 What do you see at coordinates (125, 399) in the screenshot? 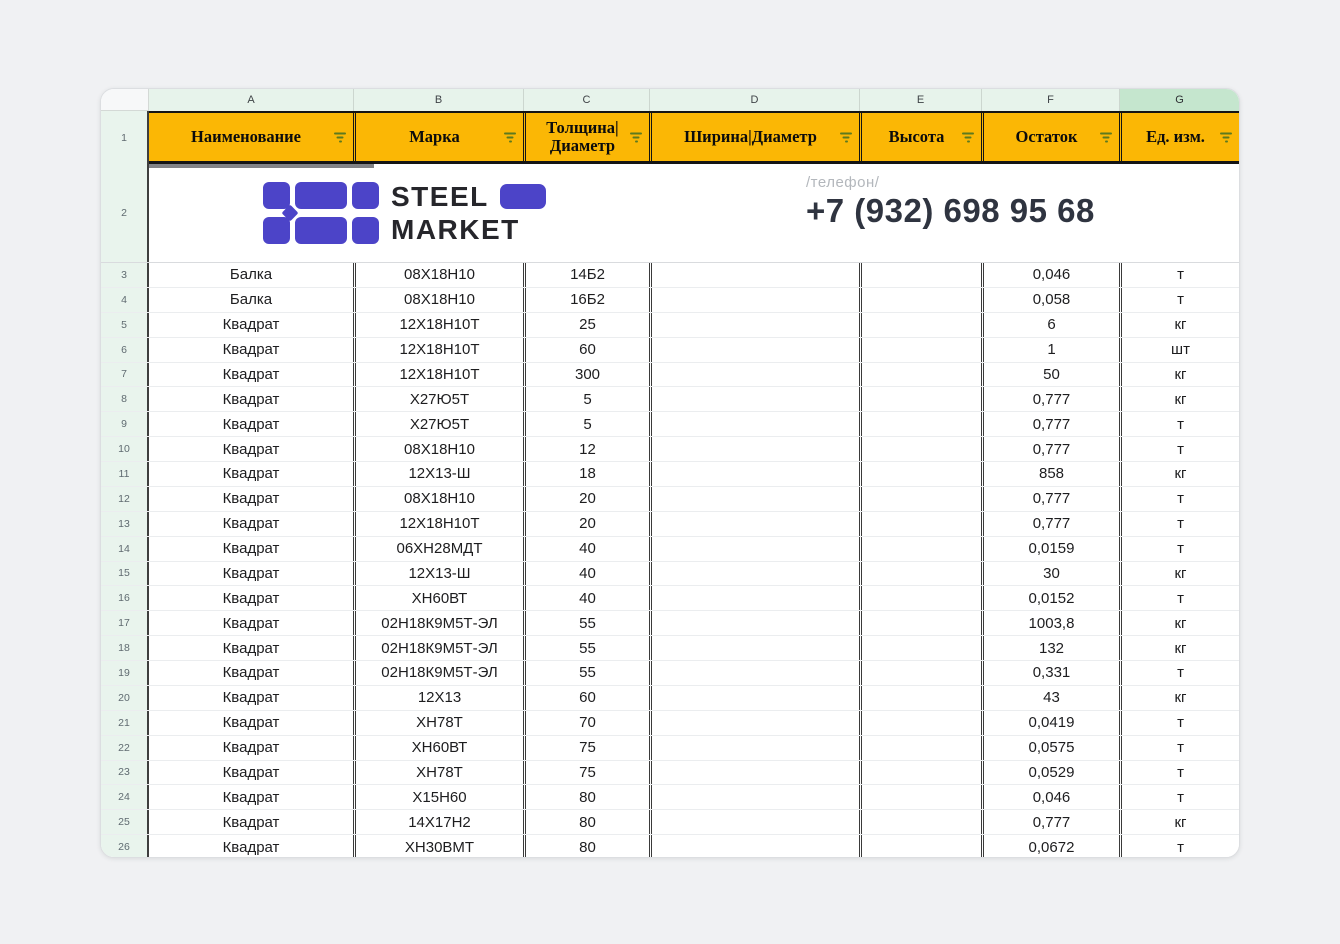
I see `row-number: 8` at bounding box center [125, 399].